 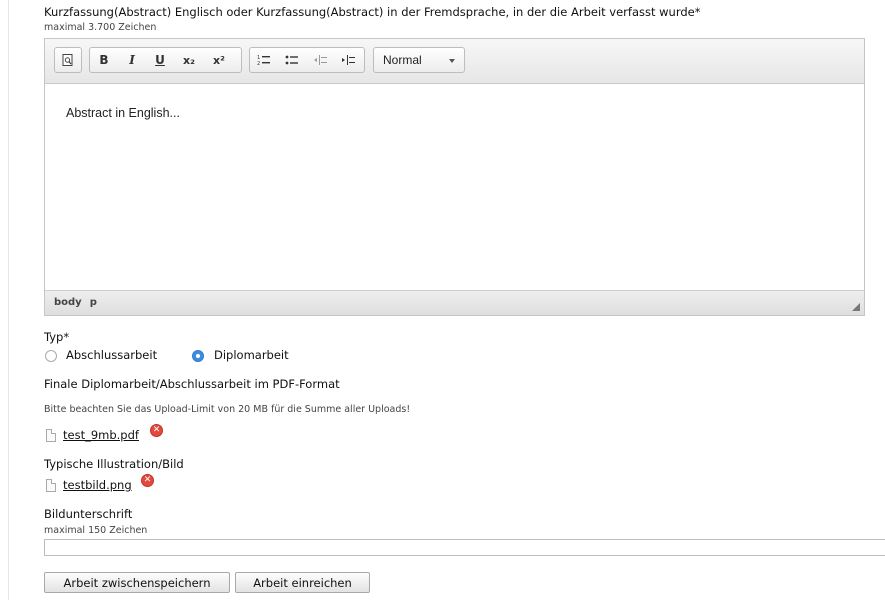 I want to click on subscript-button: x₂, so click(x=189, y=60).